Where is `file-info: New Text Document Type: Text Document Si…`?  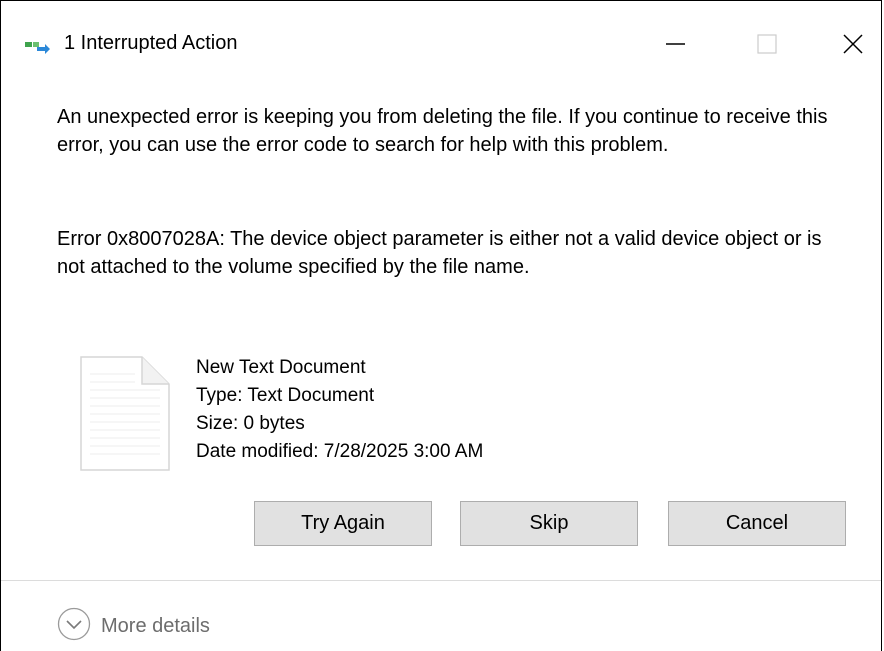
file-info: New Text Document Type: Text Document Si… is located at coordinates (339, 410).